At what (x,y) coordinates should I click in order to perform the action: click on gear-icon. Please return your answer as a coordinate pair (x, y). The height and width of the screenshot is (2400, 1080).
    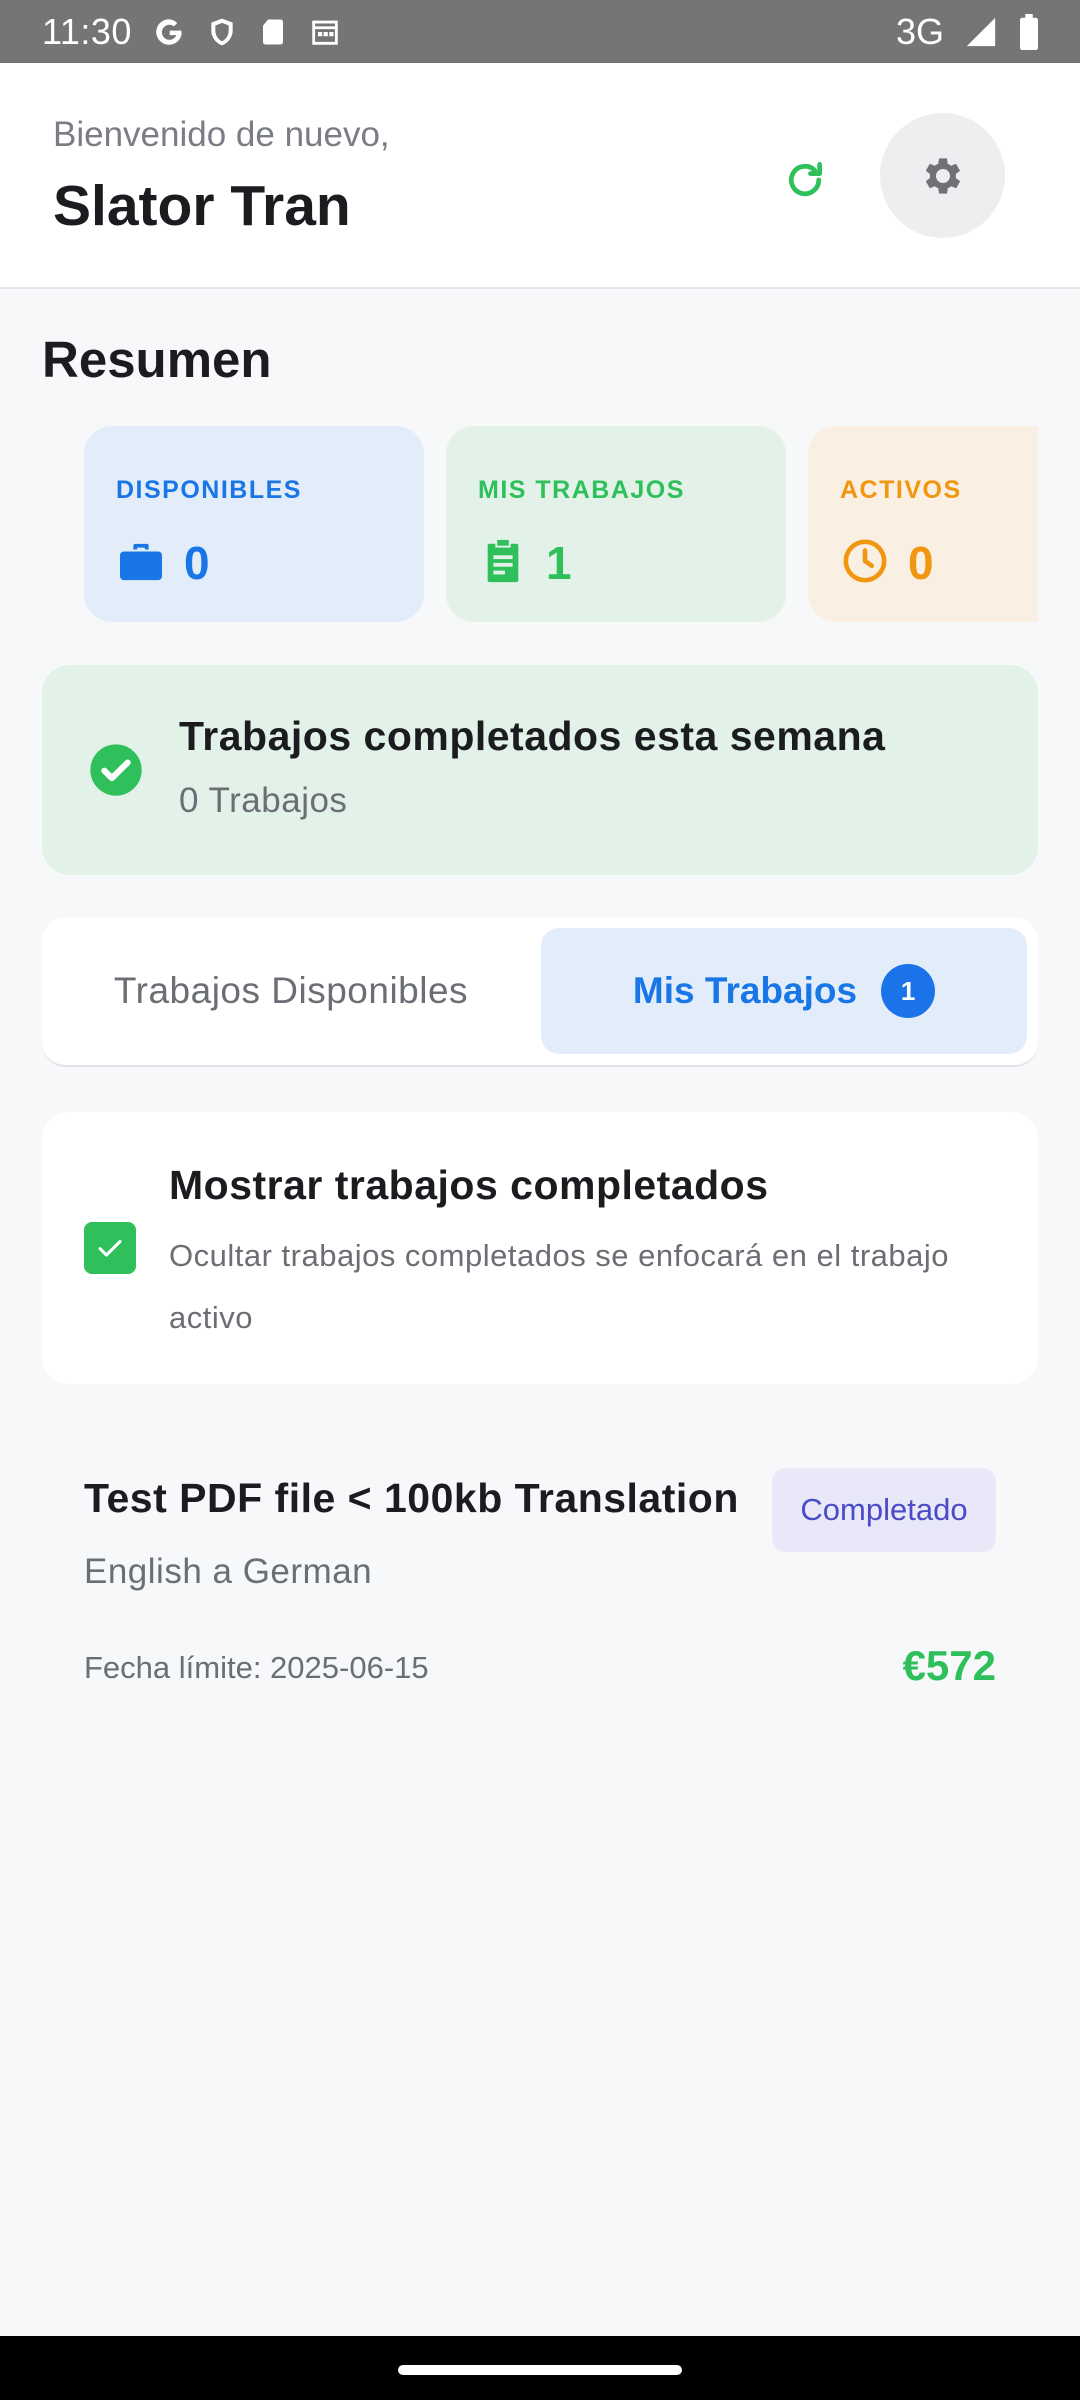
    Looking at the image, I should click on (942, 175).